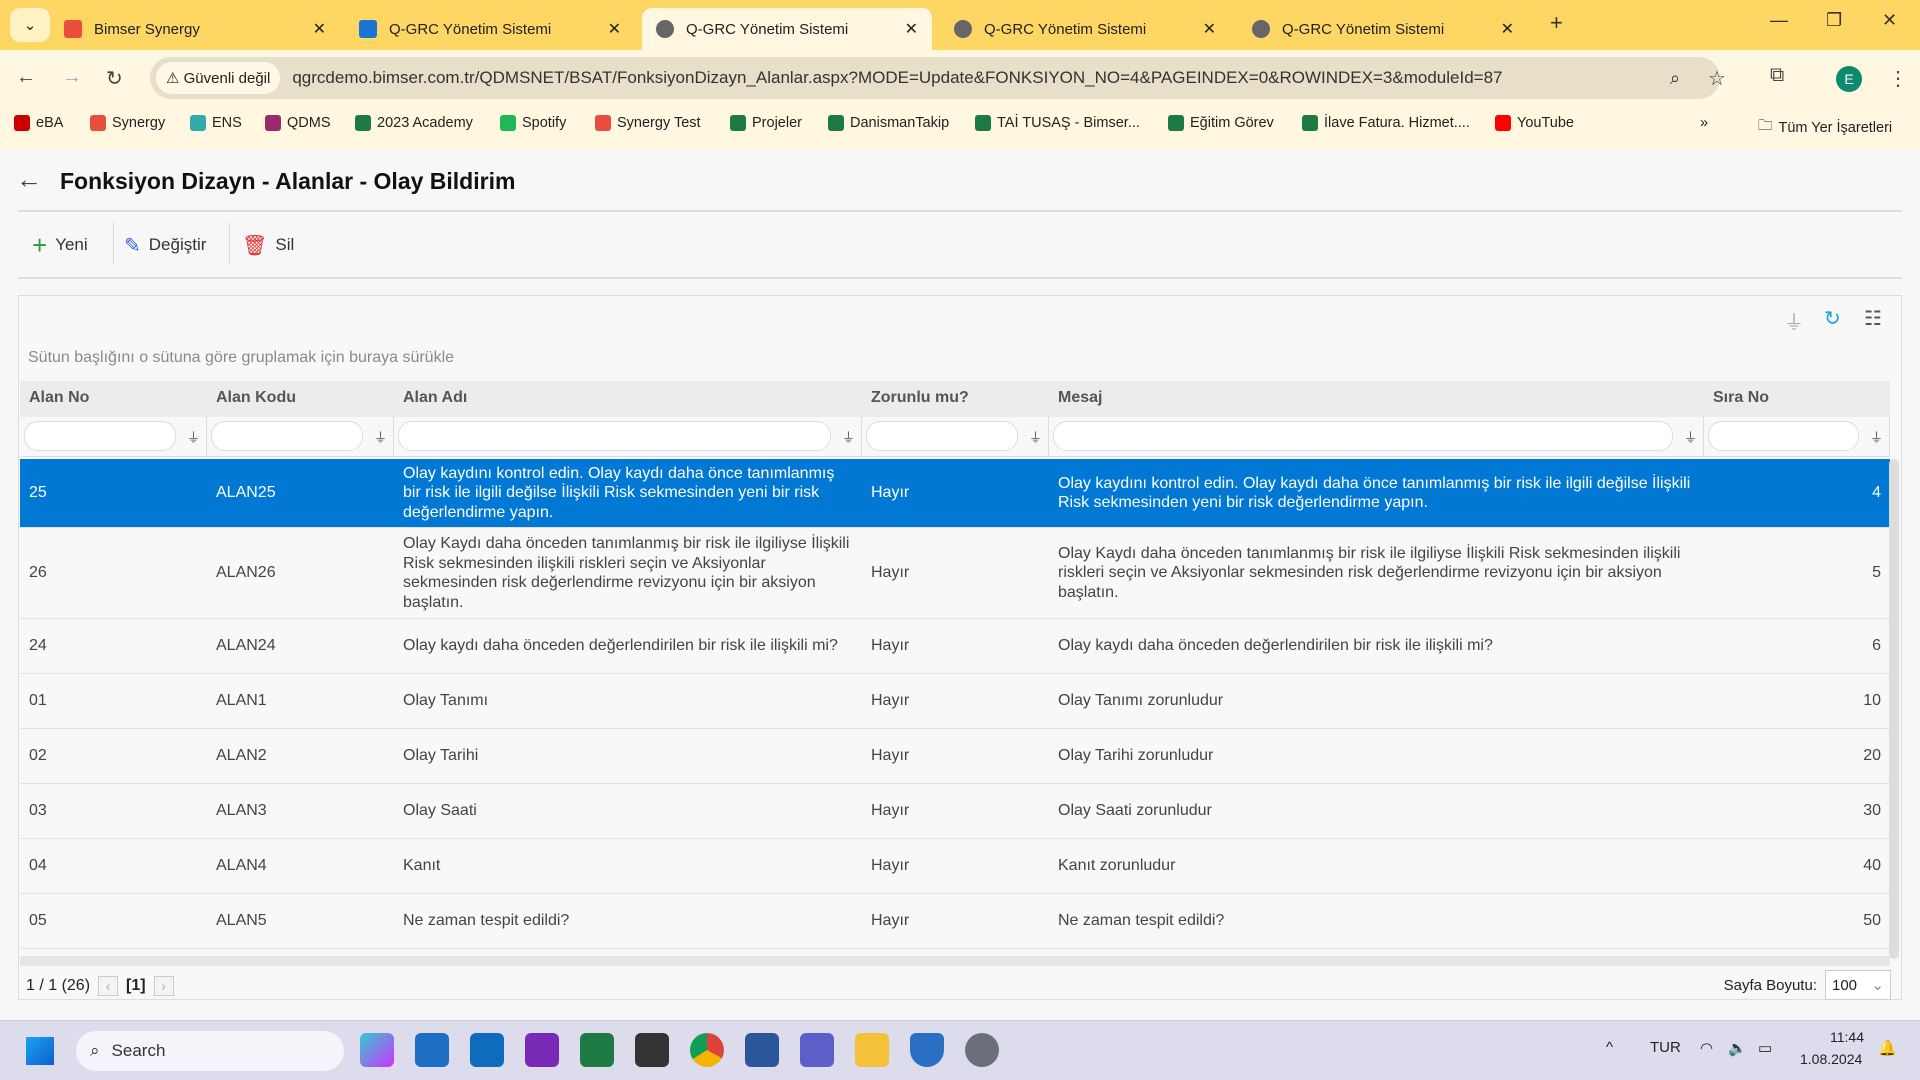 The height and width of the screenshot is (1080, 1920). What do you see at coordinates (1797, 399) in the screenshot?
I see `column-header: Sıra No` at bounding box center [1797, 399].